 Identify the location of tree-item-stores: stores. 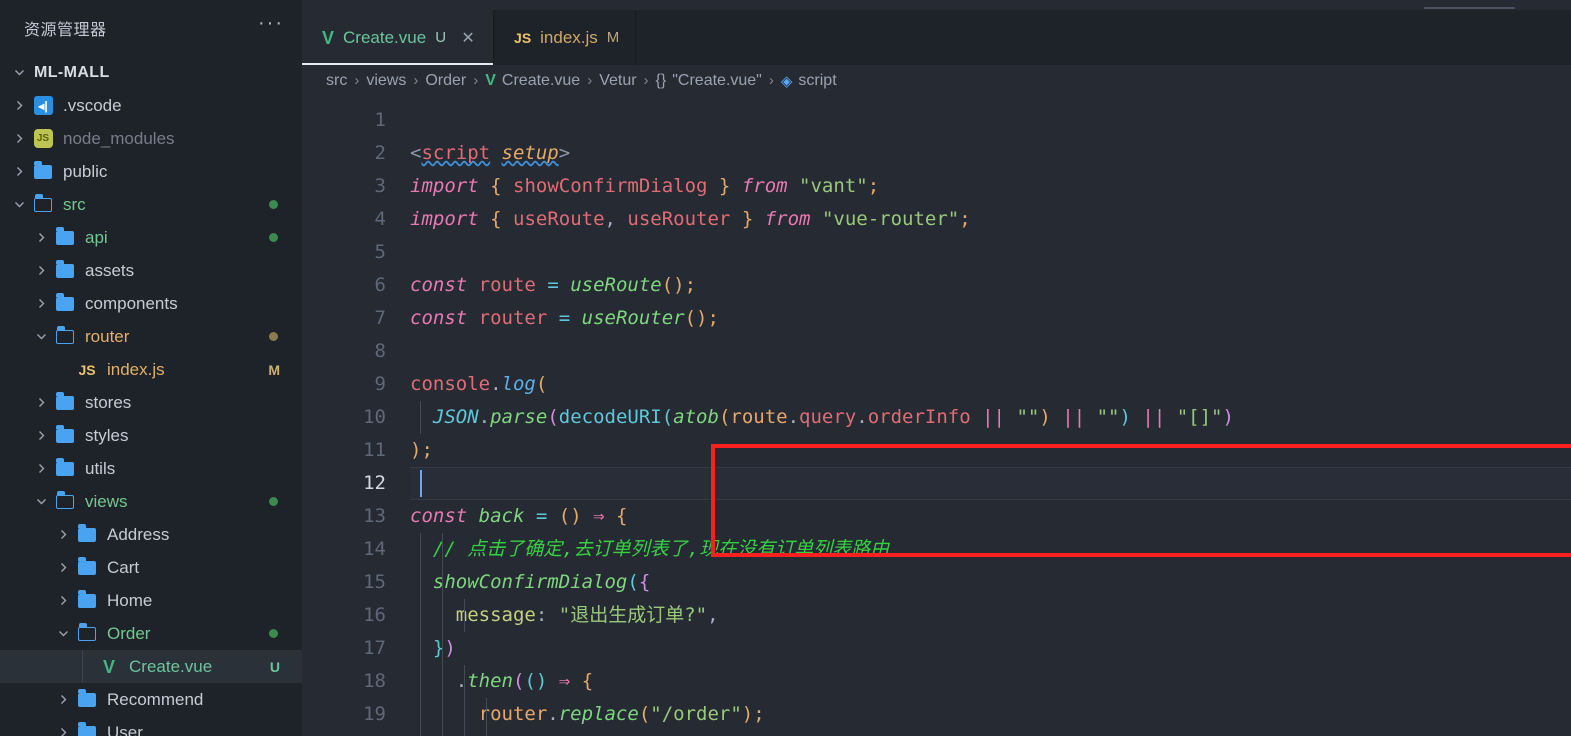
(151, 402).